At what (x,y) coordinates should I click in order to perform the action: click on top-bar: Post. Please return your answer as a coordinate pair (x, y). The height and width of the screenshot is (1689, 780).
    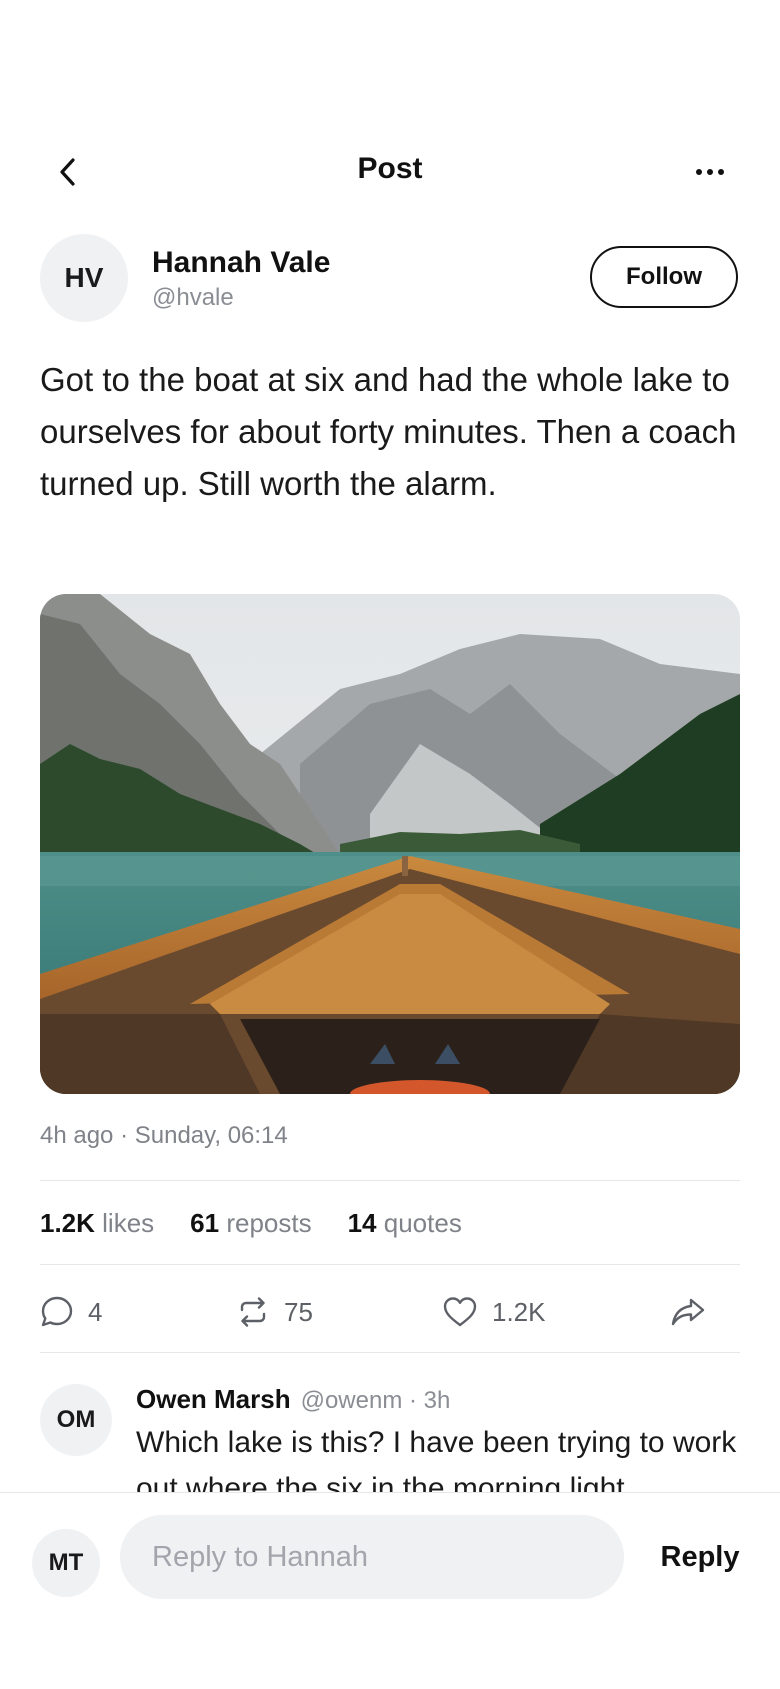
    Looking at the image, I should click on (390, 172).